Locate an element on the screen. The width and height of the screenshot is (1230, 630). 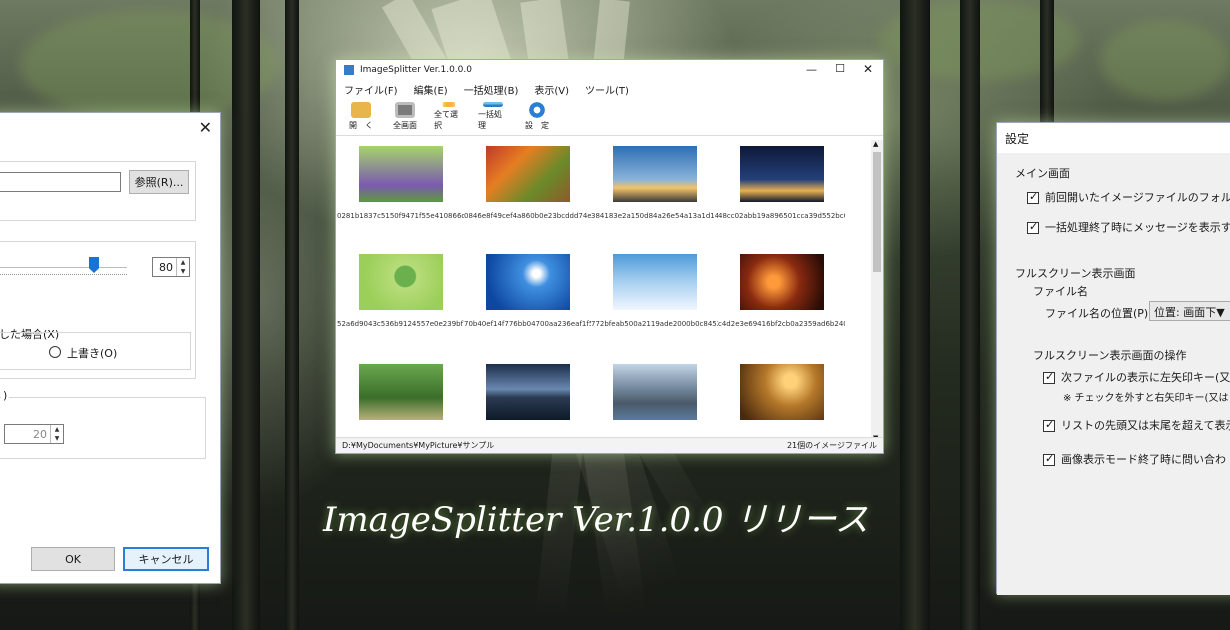
option-remember-folder-label: 前回開いたイメージファイルのフォルダをデ is located at coordinates (1137, 197).